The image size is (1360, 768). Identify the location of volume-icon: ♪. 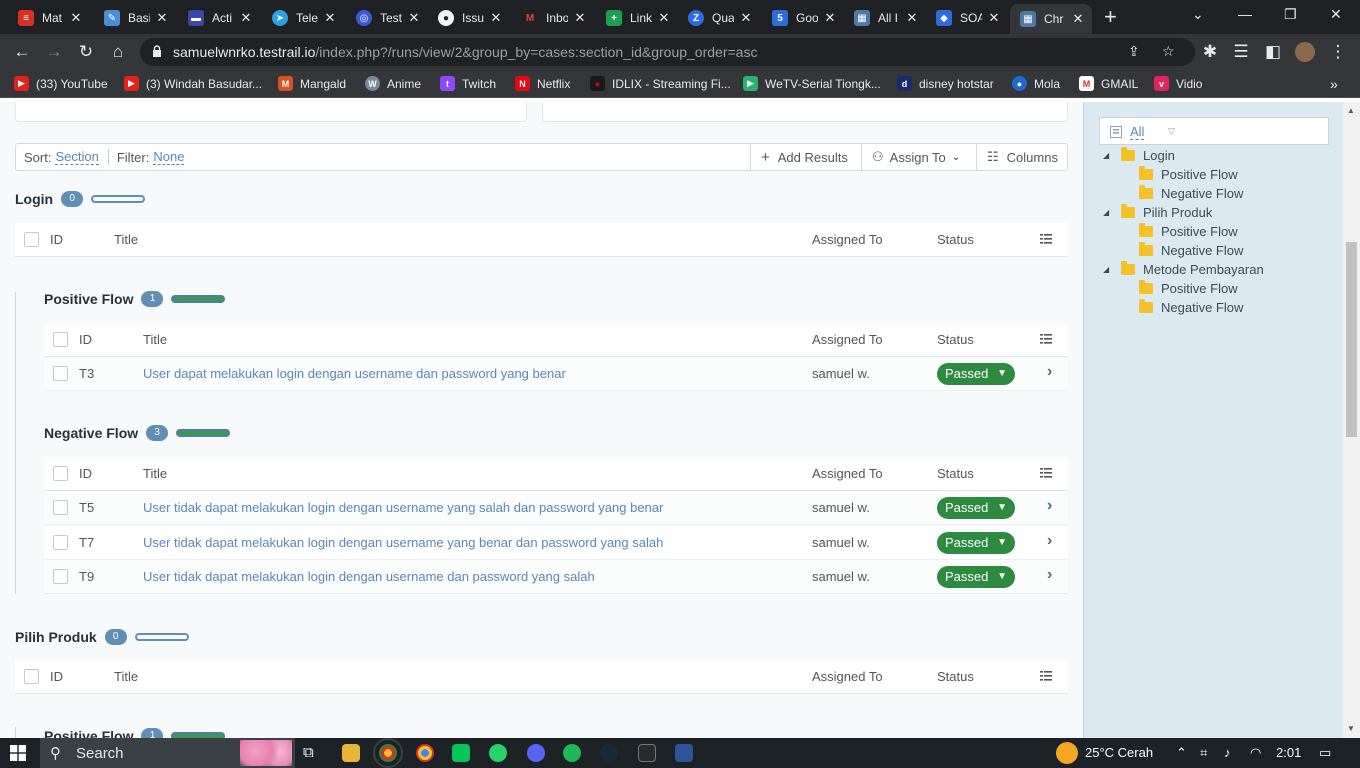
(1227, 752).